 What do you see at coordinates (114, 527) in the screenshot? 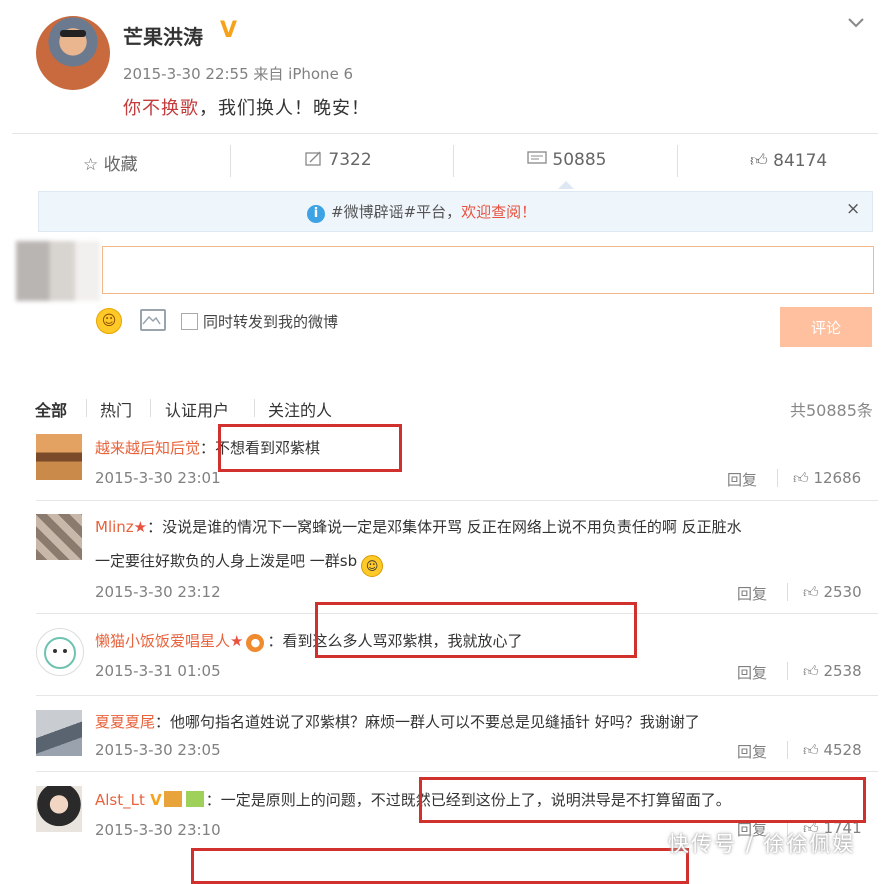
I see `commenter-name: Mlinz` at bounding box center [114, 527].